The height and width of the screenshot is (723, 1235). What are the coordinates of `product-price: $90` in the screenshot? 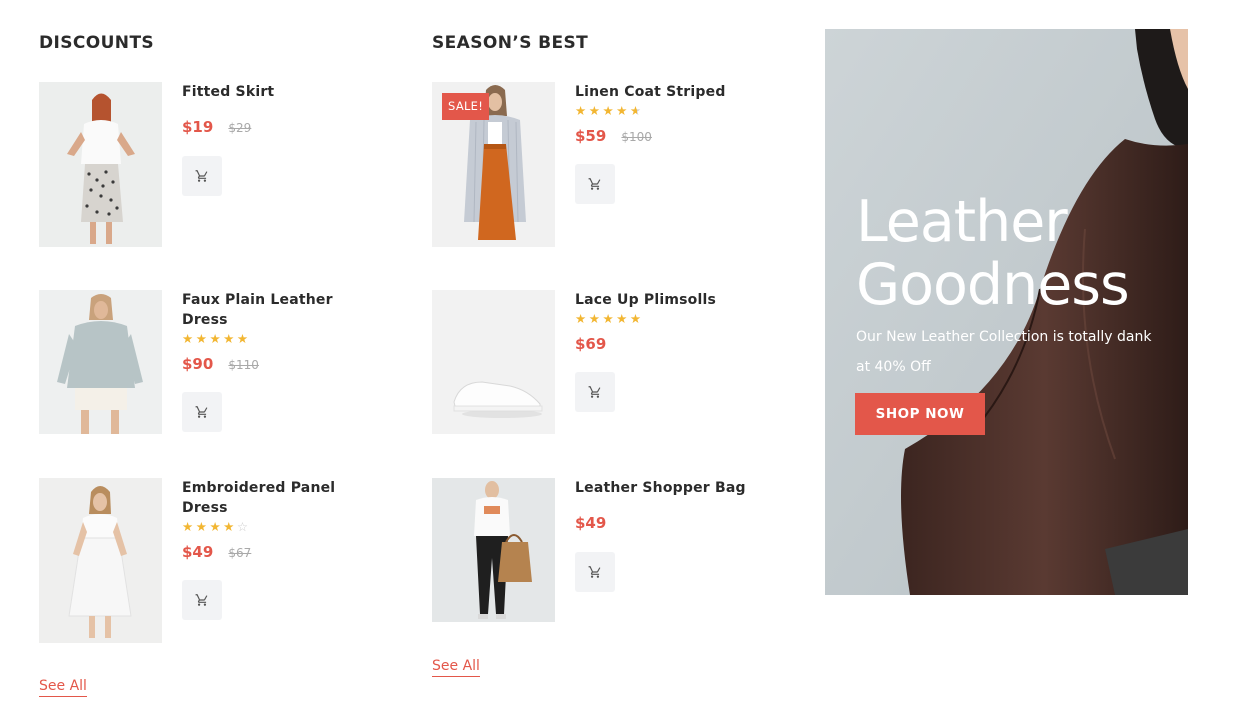 It's located at (198, 364).